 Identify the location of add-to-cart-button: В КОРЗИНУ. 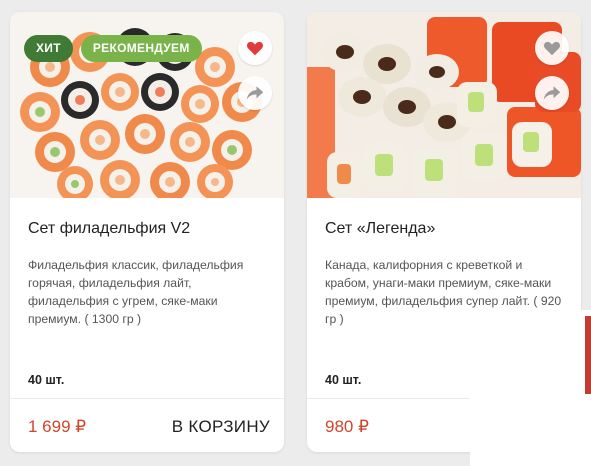
(221, 427).